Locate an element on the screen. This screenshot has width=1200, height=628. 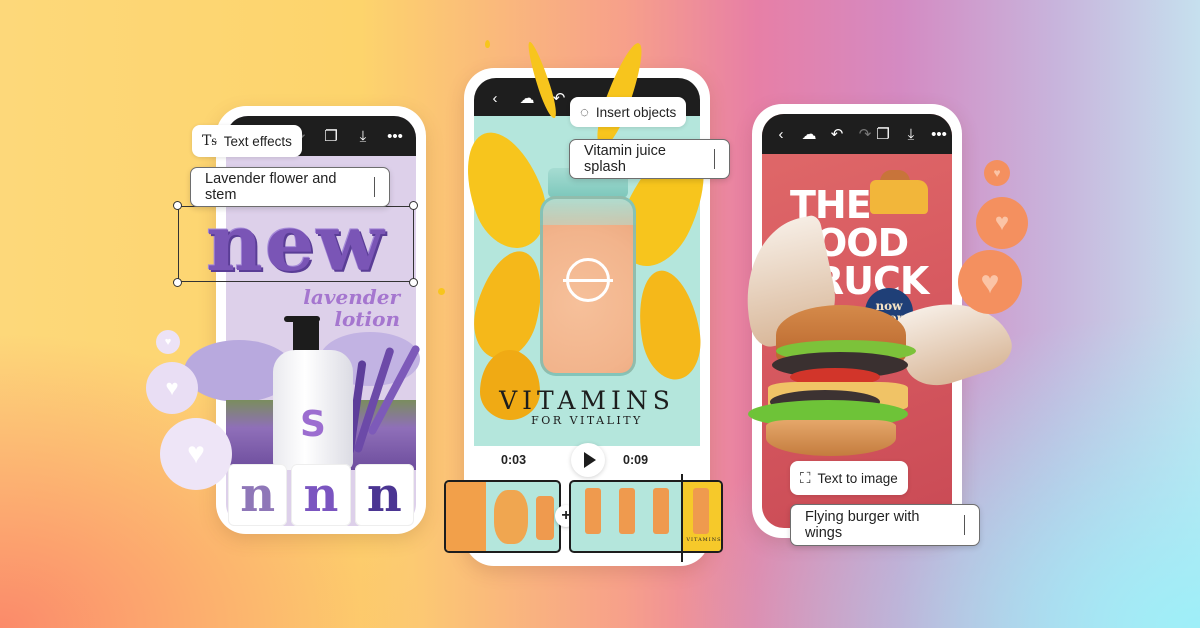
insert-objects-chip: ◌ Insert objects is located at coordinates (628, 112).